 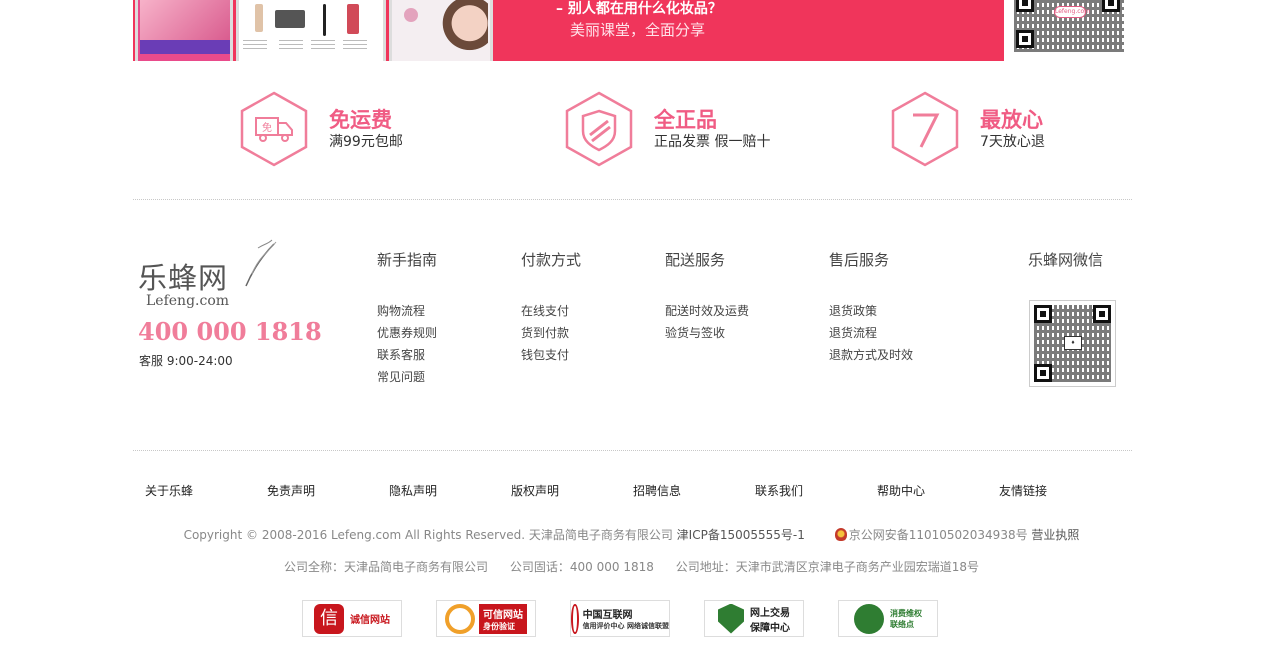 I want to click on feature-authentic: 全正品 正品发票 假一赔十, so click(x=667, y=129).